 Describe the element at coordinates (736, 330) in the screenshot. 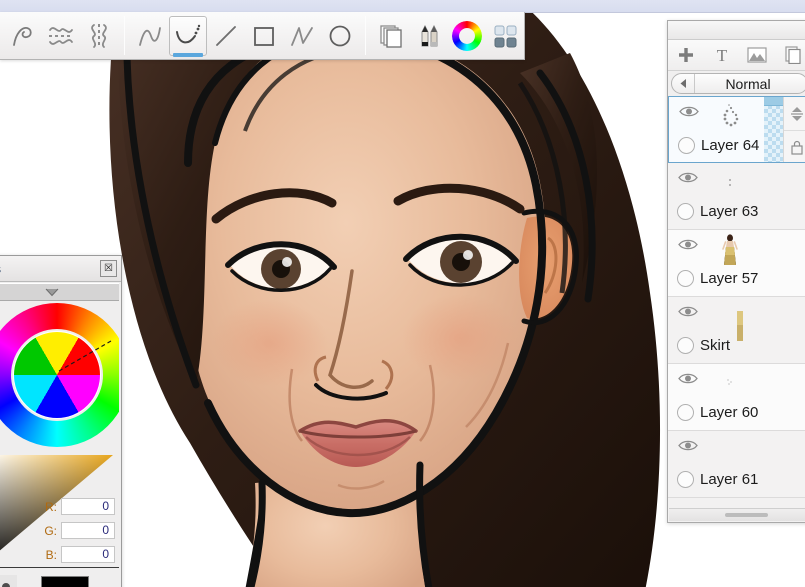

I see `layer-row-skirt: Skirt` at that location.